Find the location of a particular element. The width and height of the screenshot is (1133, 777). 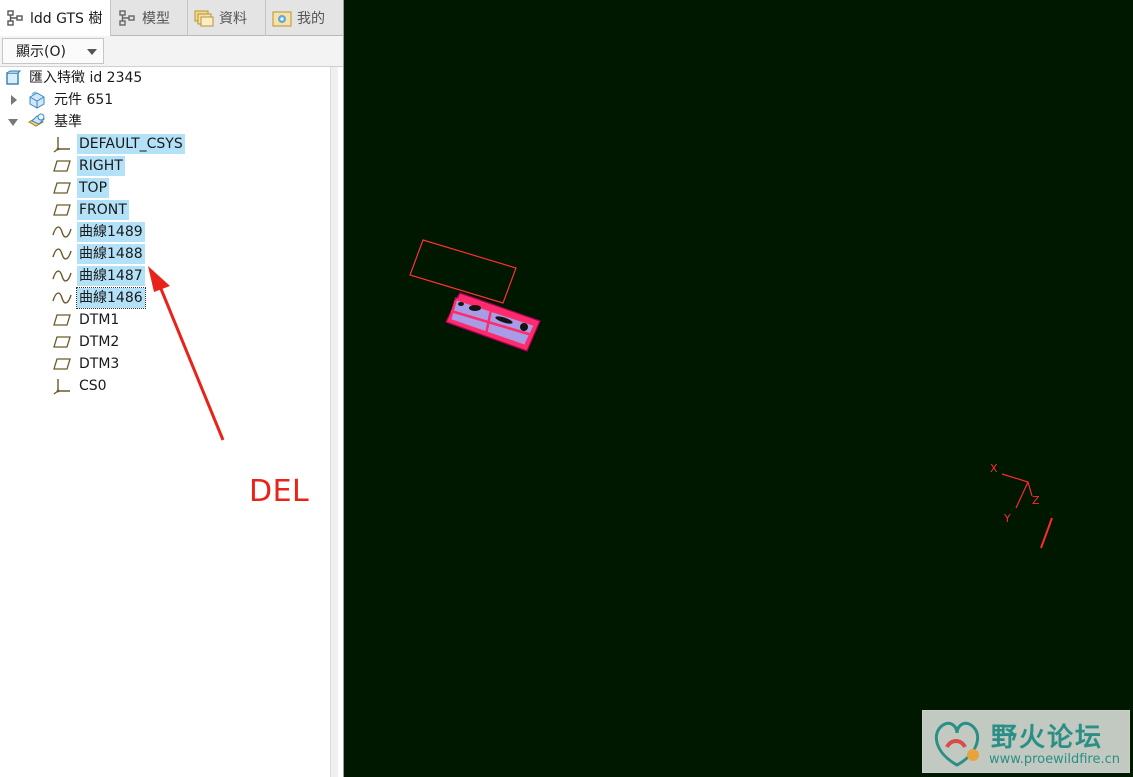

tab-model-tree: ldd GTS 樹 is located at coordinates (55, 18).